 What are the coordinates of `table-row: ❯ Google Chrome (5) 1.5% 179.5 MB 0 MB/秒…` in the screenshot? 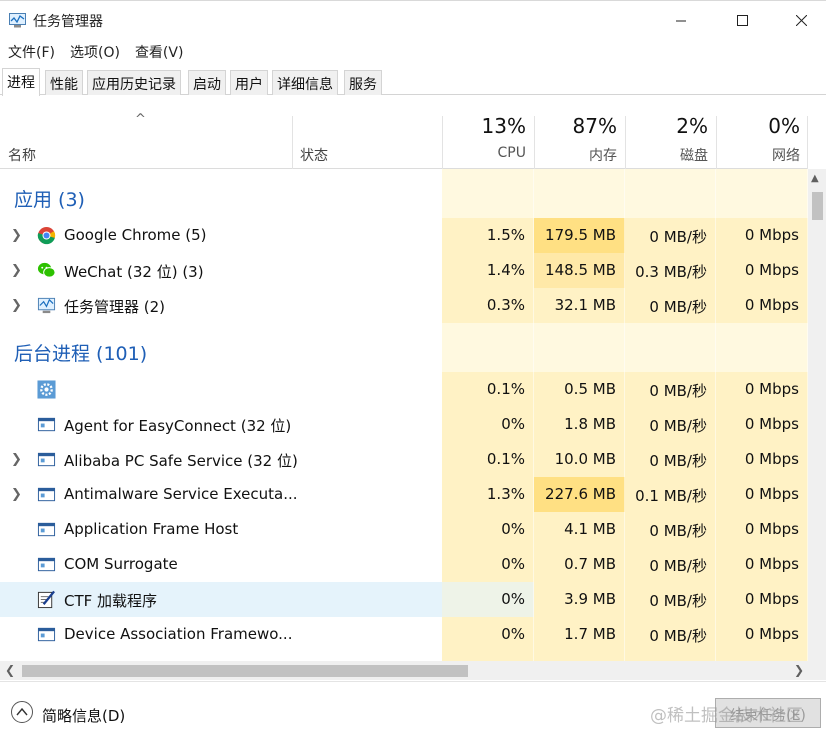 It's located at (404, 235).